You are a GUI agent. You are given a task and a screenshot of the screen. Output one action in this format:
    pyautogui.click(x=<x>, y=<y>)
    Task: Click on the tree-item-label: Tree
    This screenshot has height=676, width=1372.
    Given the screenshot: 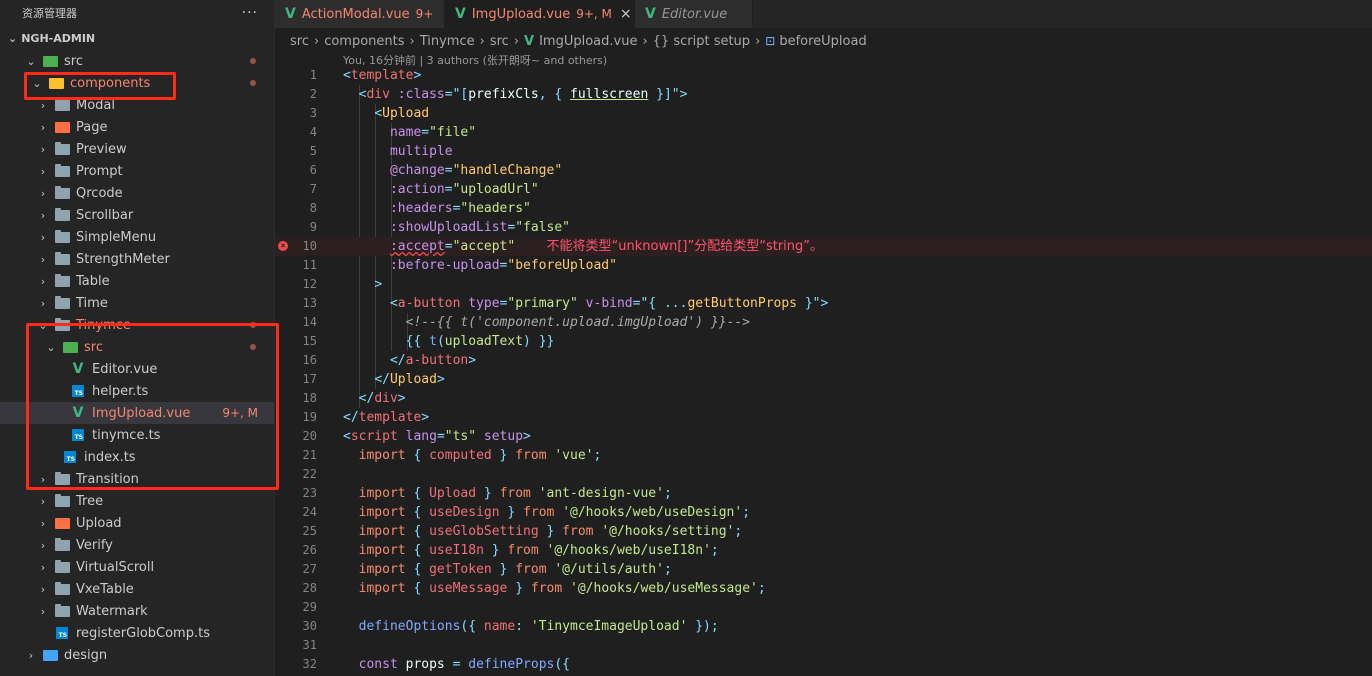 What is the action you would take?
    pyautogui.click(x=90, y=501)
    